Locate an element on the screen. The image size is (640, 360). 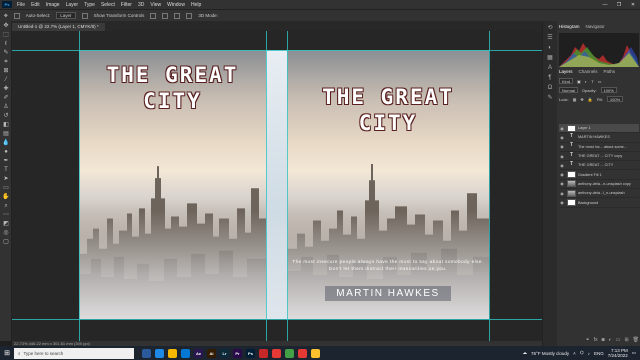
filter-type-icon: T is located at coordinates (592, 81).